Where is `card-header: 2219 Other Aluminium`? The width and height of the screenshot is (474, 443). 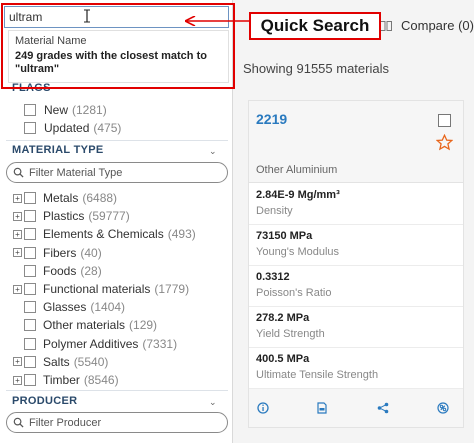
card-header: 2219 Other Aluminium is located at coordinates (356, 142).